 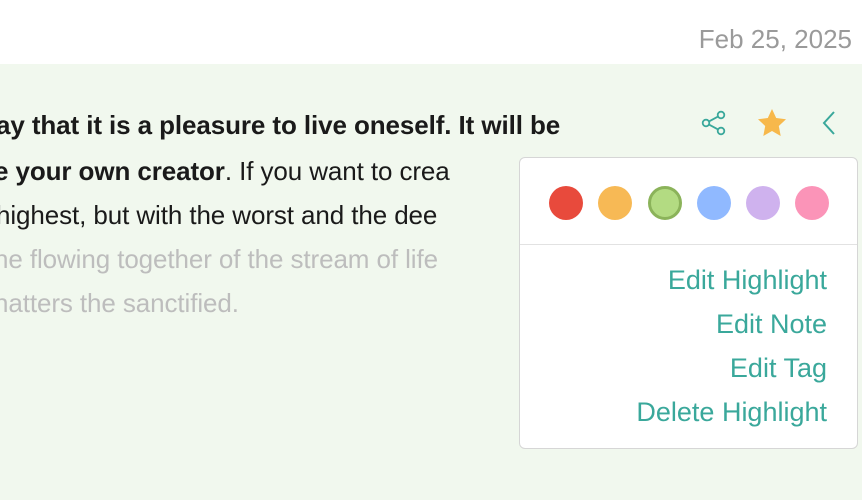 I want to click on delete-highlight-button: Delete Highlight, so click(x=731, y=412).